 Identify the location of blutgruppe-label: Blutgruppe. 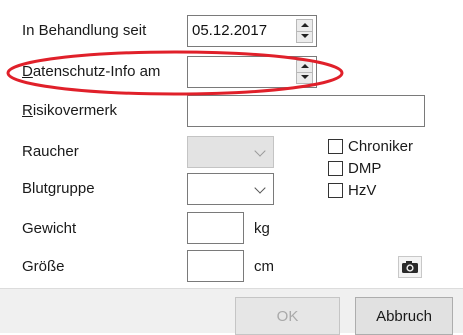
(58, 188).